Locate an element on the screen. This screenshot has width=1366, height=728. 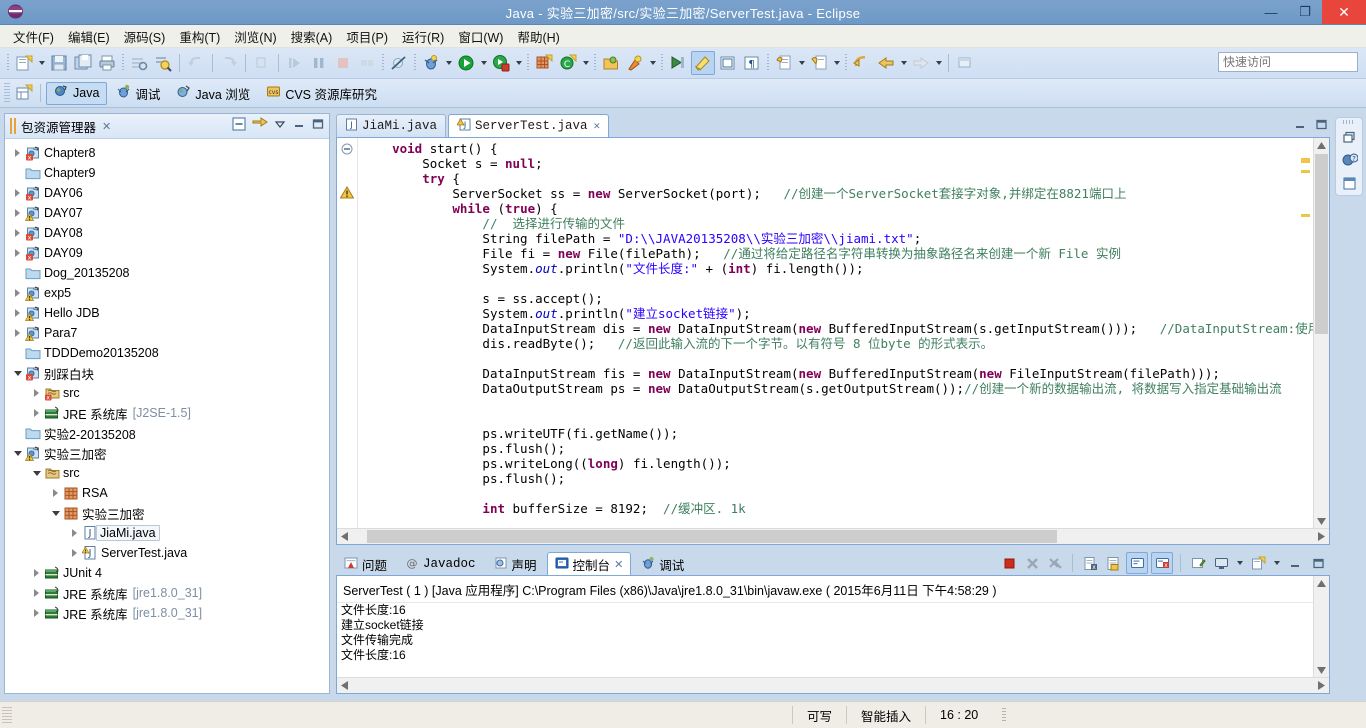
run-last-tool-arrow-icon is located at coordinates (652, 63).